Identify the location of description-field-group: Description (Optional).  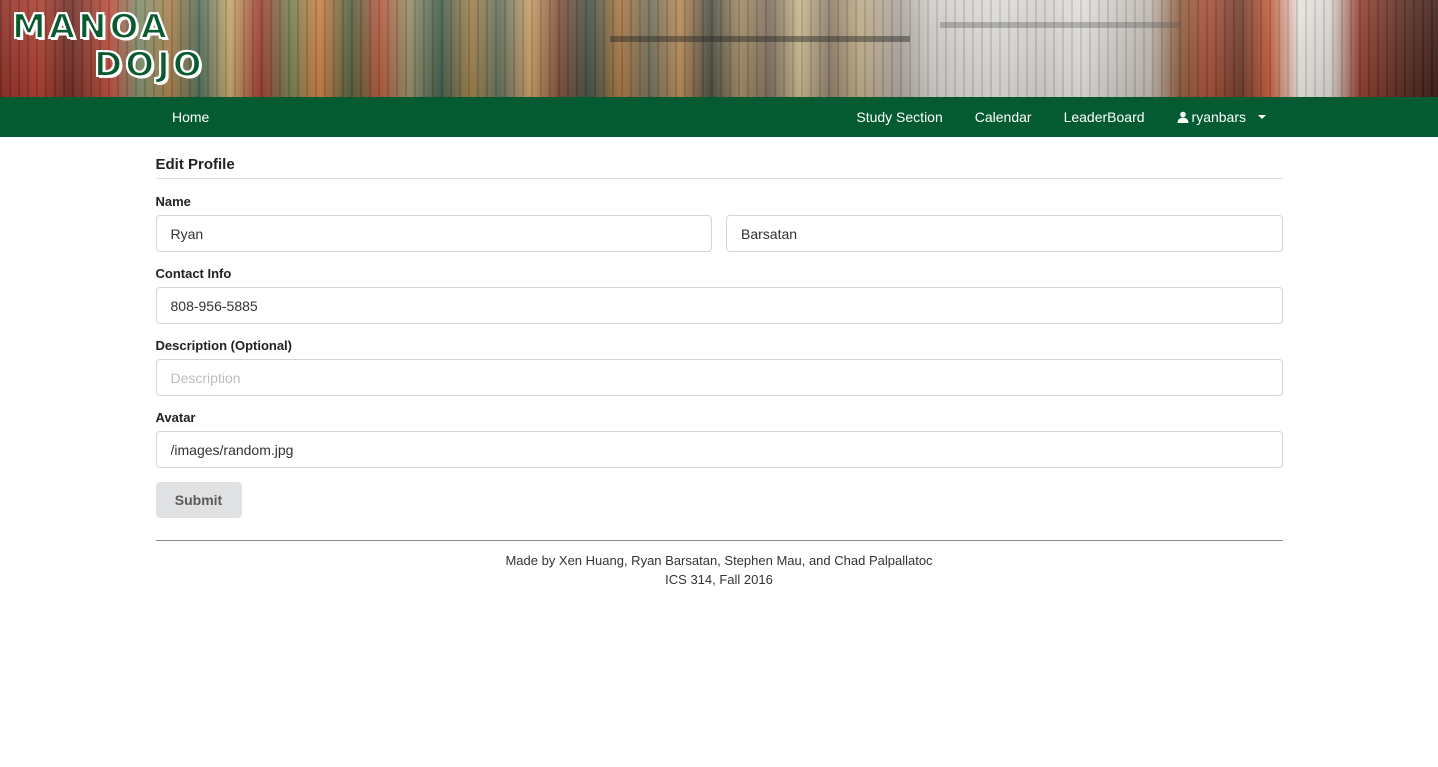
(719, 367).